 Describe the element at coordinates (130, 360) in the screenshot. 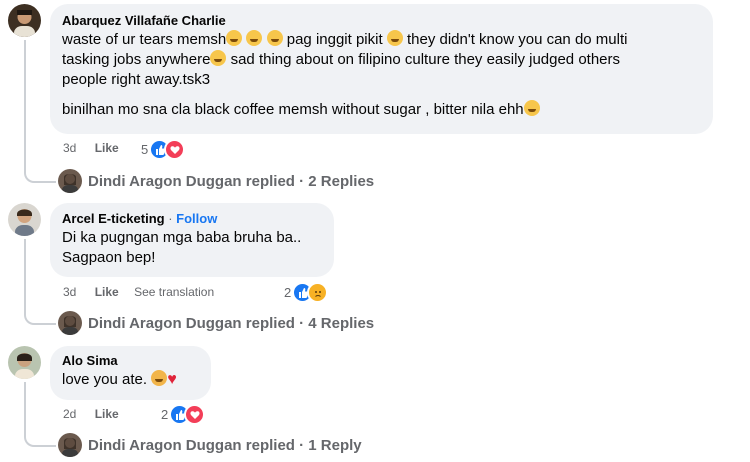

I see `comment-author: Alo Sima` at that location.